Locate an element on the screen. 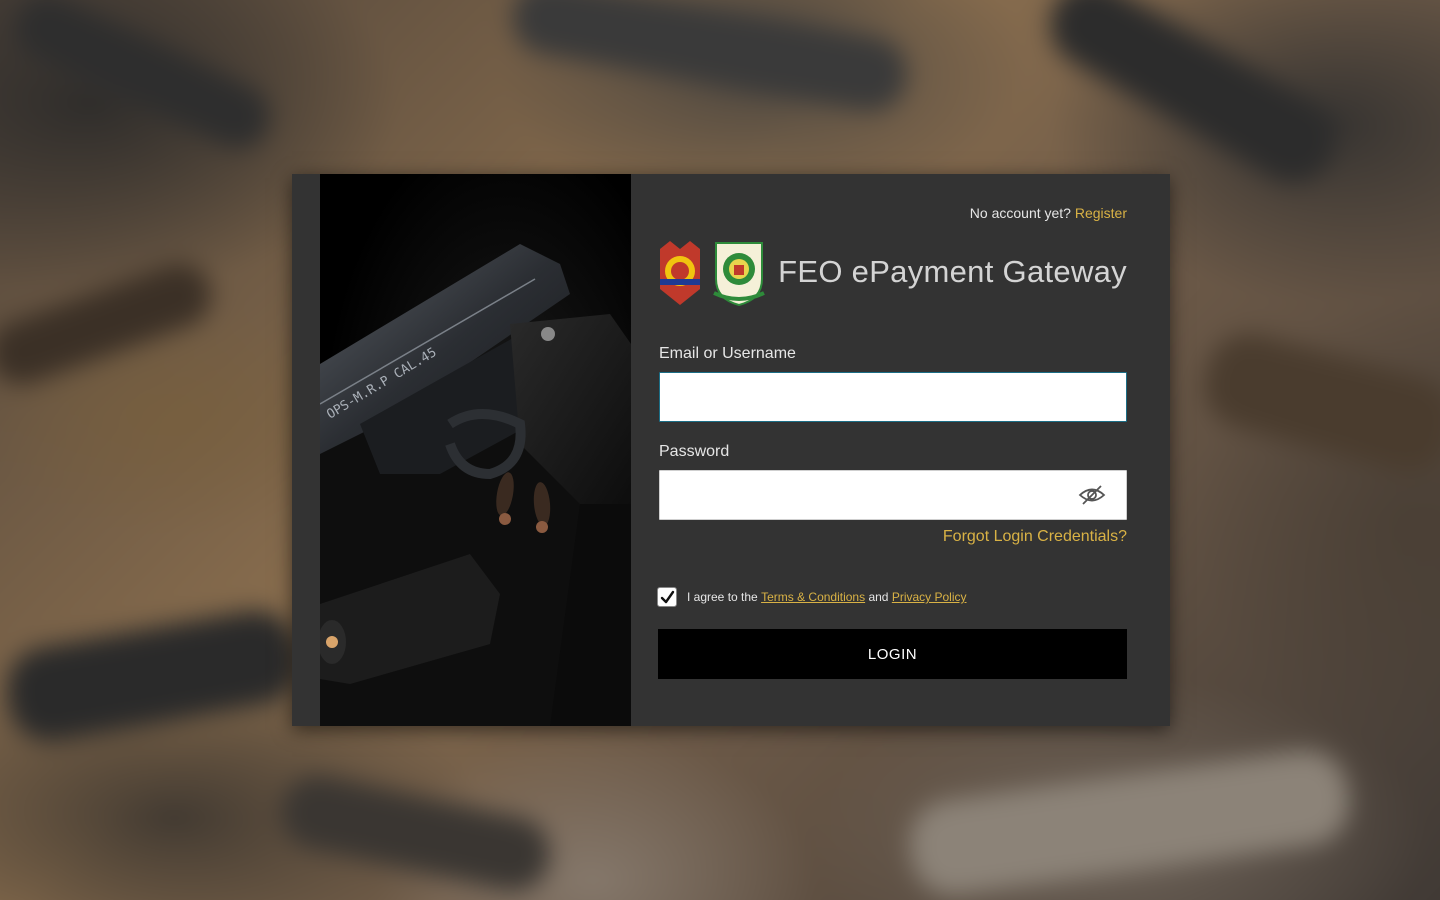 This screenshot has width=1440, height=900. terms-link: Terms & Conditions is located at coordinates (813, 597).